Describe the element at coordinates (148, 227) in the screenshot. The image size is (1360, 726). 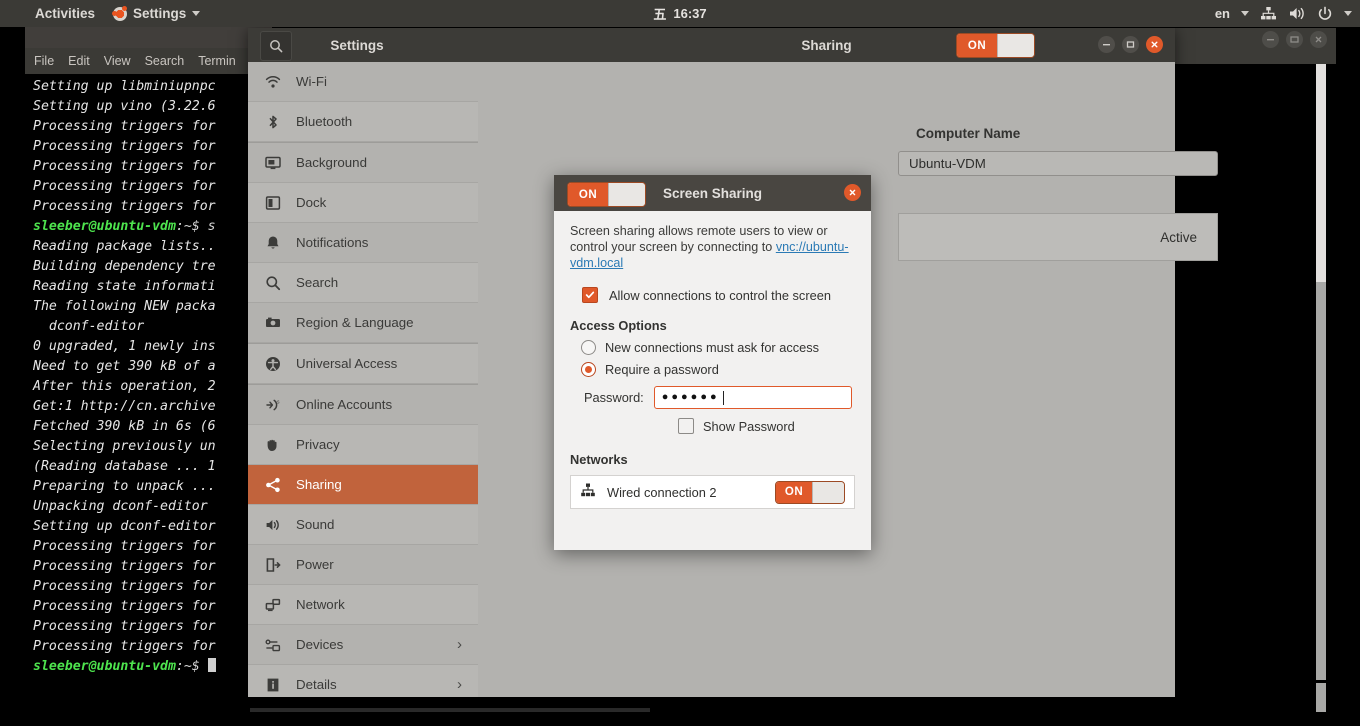
I see `terminal-line: sleeber@ubuntu-vdm:~$ s` at that location.